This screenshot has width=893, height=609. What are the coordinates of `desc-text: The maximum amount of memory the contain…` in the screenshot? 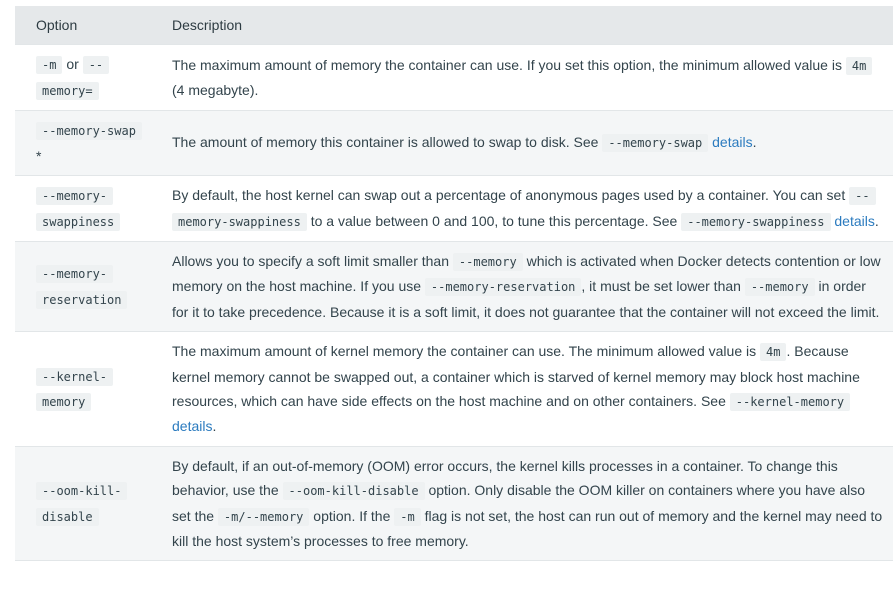 It's located at (509, 64).